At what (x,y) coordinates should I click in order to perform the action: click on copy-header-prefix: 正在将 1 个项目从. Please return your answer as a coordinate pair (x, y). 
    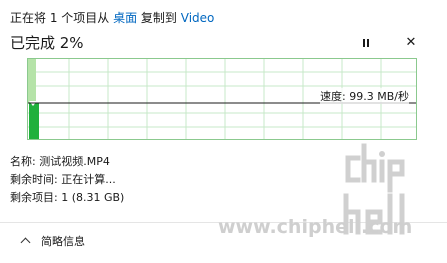
    Looking at the image, I should click on (62, 18).